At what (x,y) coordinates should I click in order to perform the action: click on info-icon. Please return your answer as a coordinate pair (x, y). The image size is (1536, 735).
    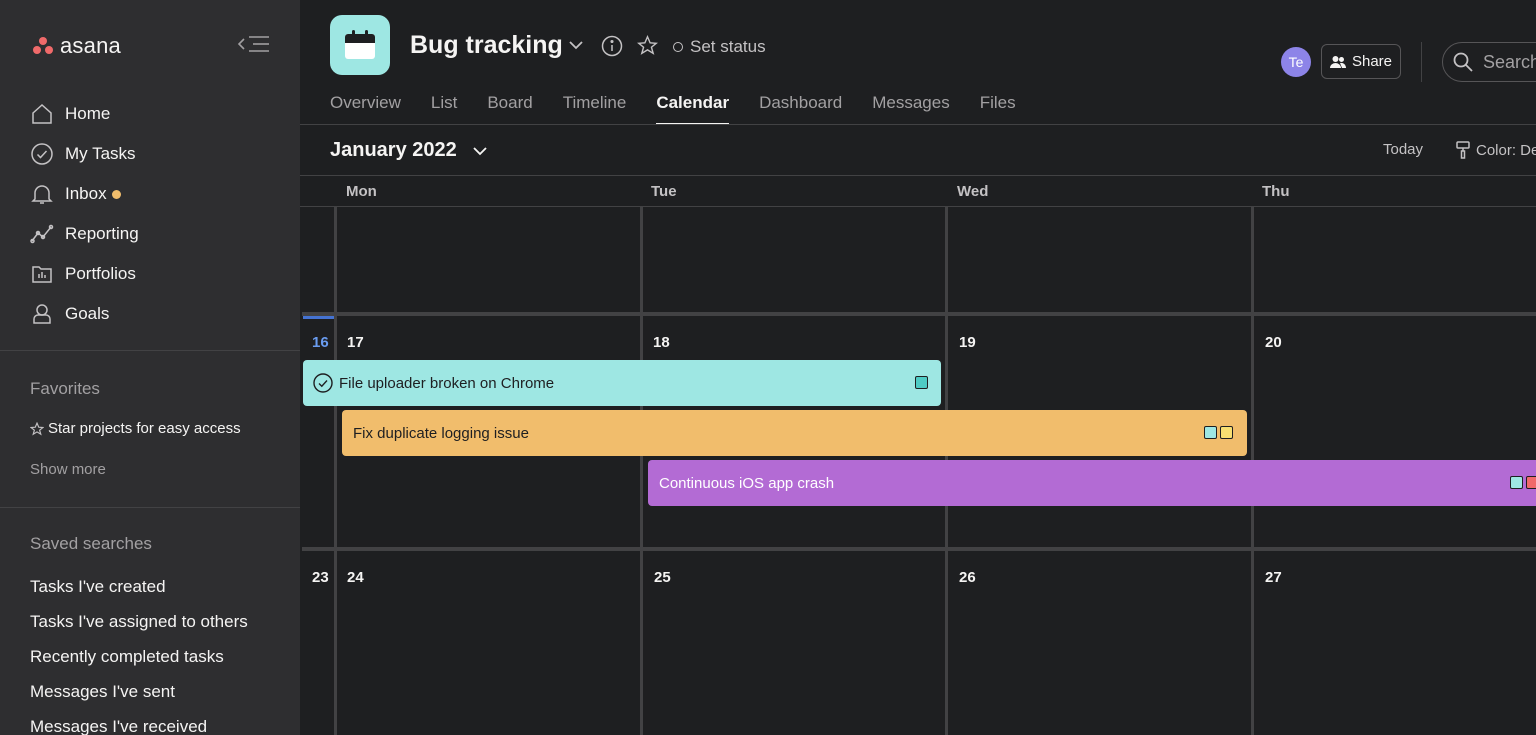
    Looking at the image, I should click on (612, 48).